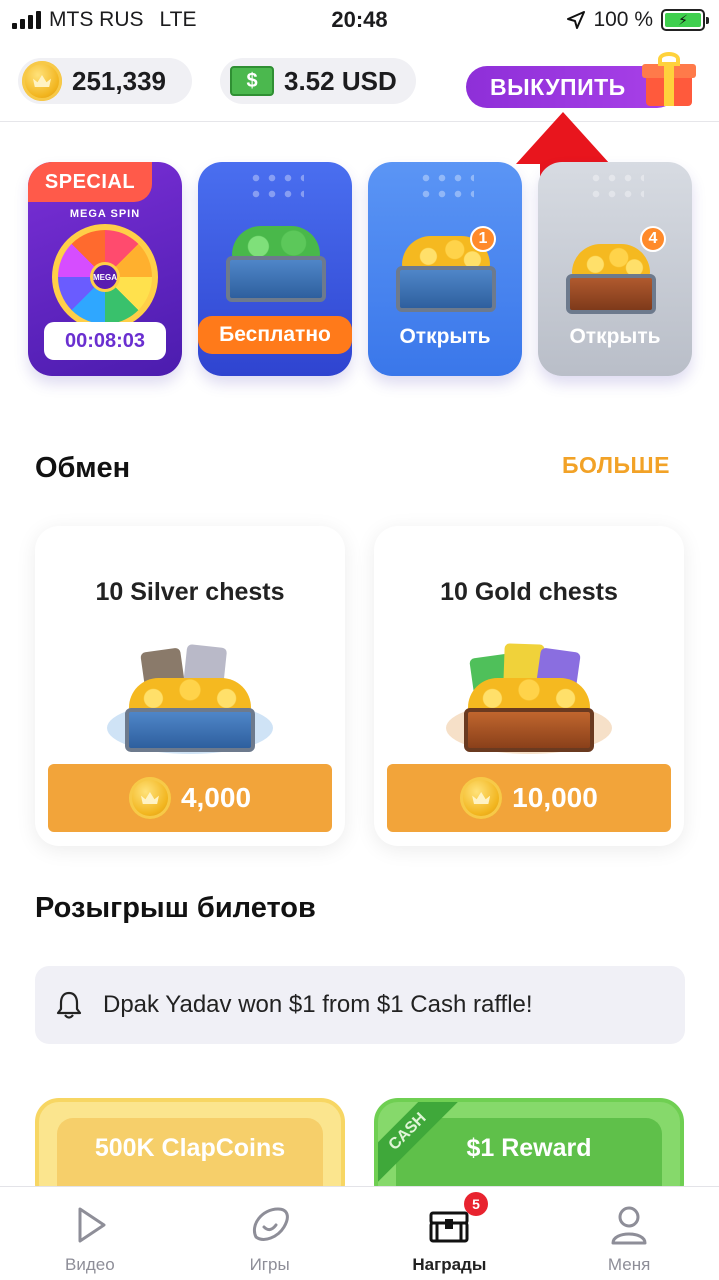  What do you see at coordinates (90, 1264) in the screenshot?
I see `tab-label: Видео` at bounding box center [90, 1264].